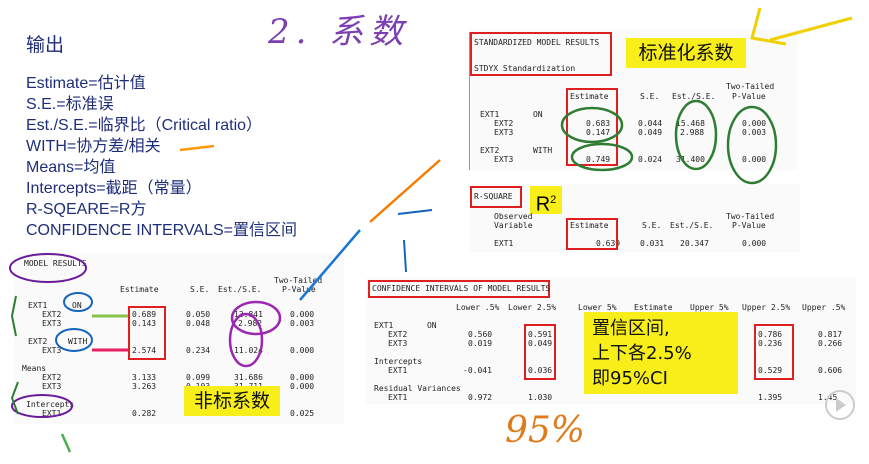 This screenshot has height=464, width=869. Describe the element at coordinates (770, 397) in the screenshot. I see `ci-row-u25: 1.395` at that location.